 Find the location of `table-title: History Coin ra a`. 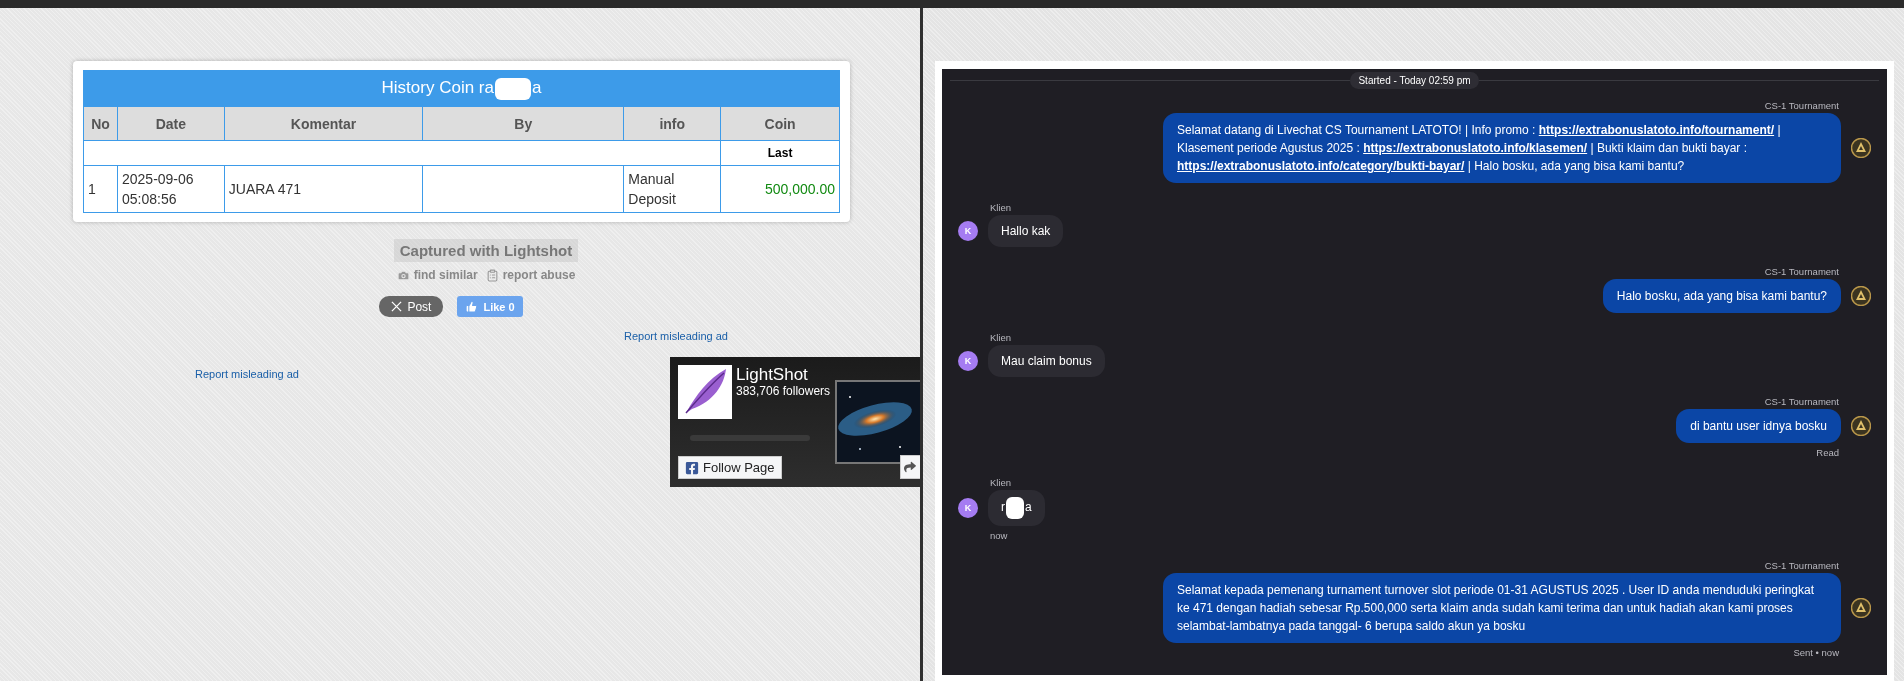

table-title: History Coin ra a is located at coordinates (461, 88).